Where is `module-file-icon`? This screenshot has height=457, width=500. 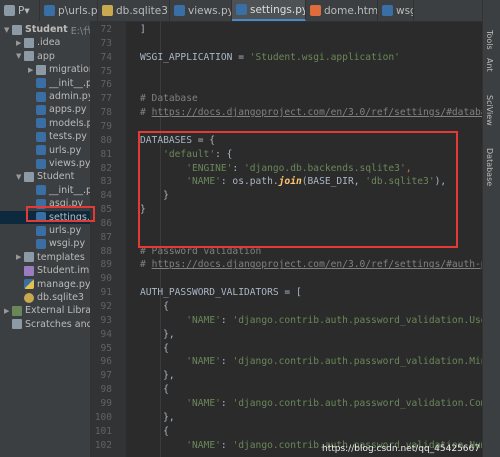
module-file-icon is located at coordinates (29, 270).